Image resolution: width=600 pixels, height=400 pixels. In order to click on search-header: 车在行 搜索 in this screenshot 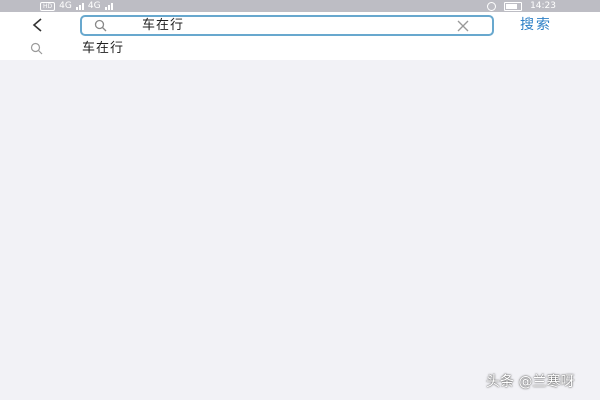, I will do `click(300, 25)`.